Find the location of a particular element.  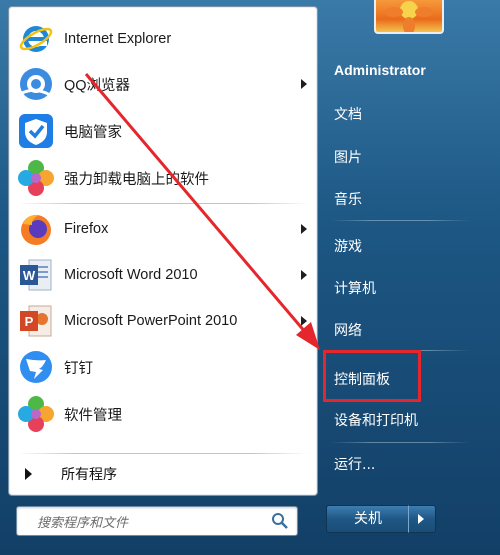

music-link: 音乐 is located at coordinates (399, 198).